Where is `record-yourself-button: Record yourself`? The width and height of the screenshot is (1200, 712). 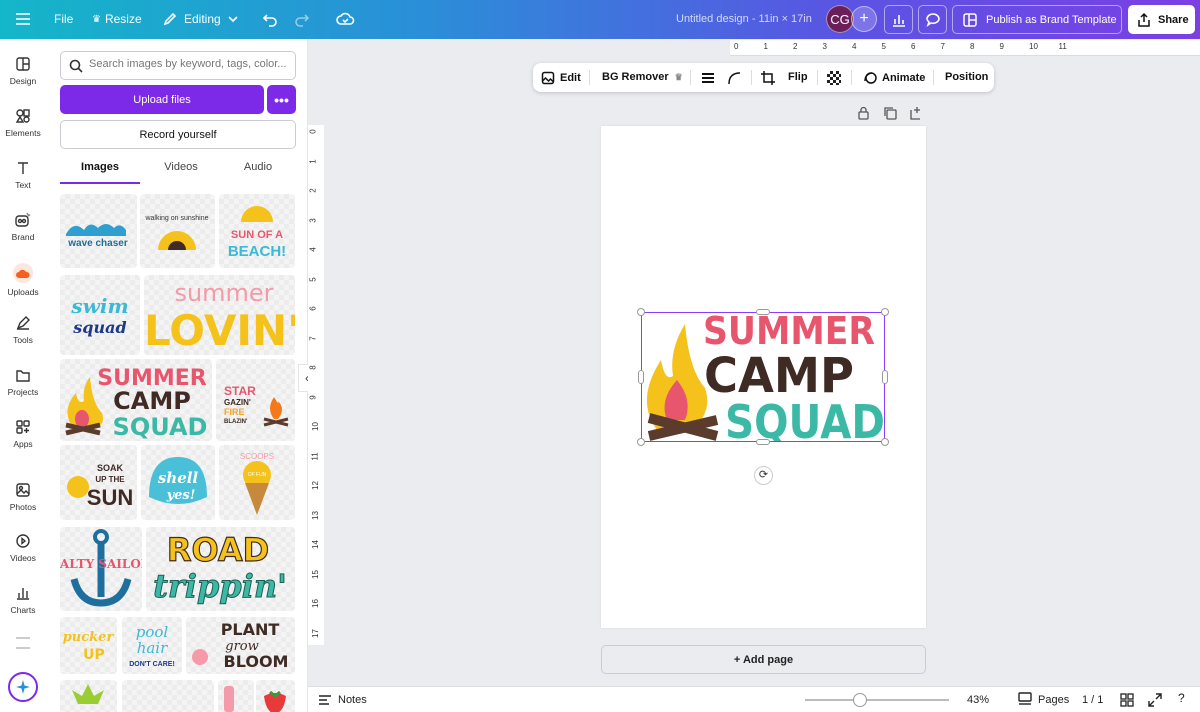 record-yourself-button: Record yourself is located at coordinates (178, 134).